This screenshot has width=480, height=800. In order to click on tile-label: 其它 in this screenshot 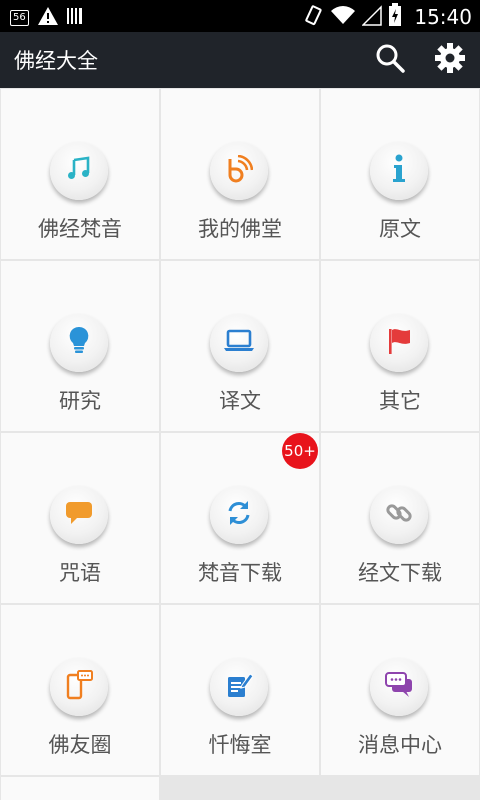, I will do `click(400, 401)`.